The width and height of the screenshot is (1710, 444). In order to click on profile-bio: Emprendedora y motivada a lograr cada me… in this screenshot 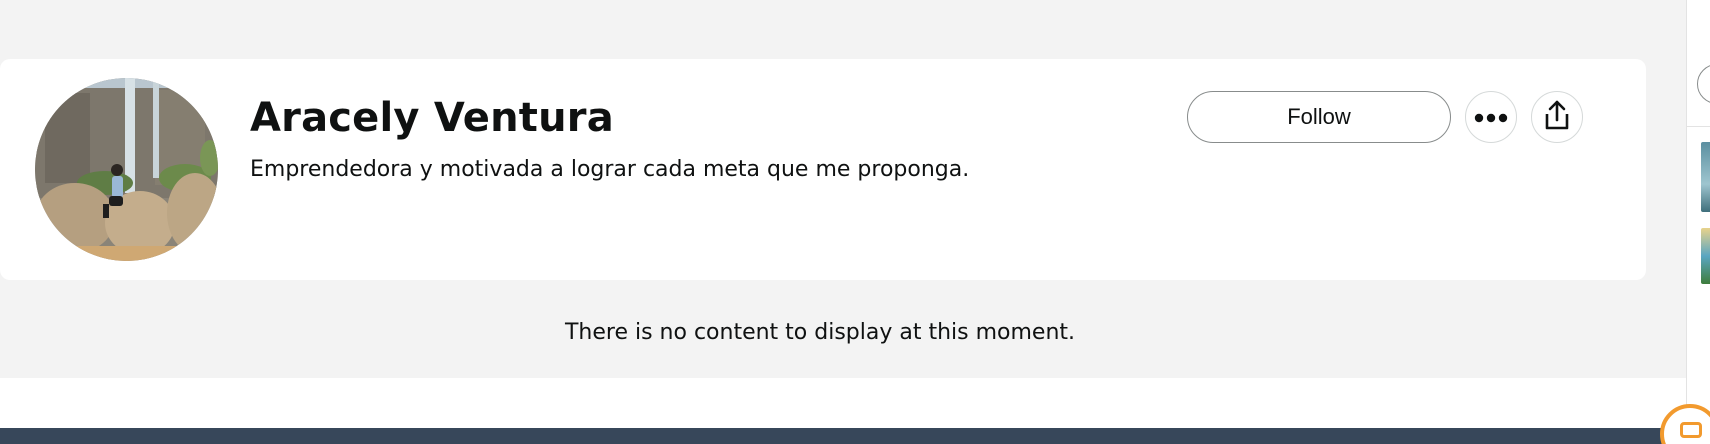, I will do `click(610, 169)`.